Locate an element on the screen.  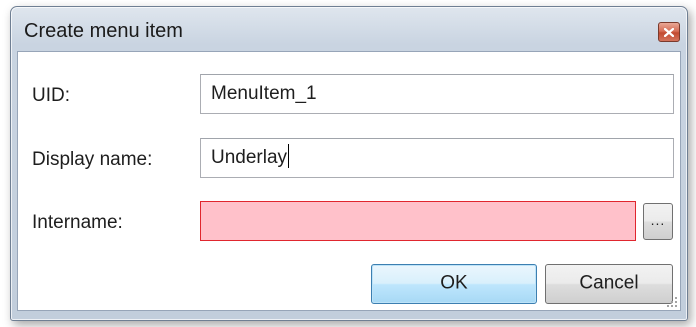
cancel-button-label: Cancel is located at coordinates (609, 283).